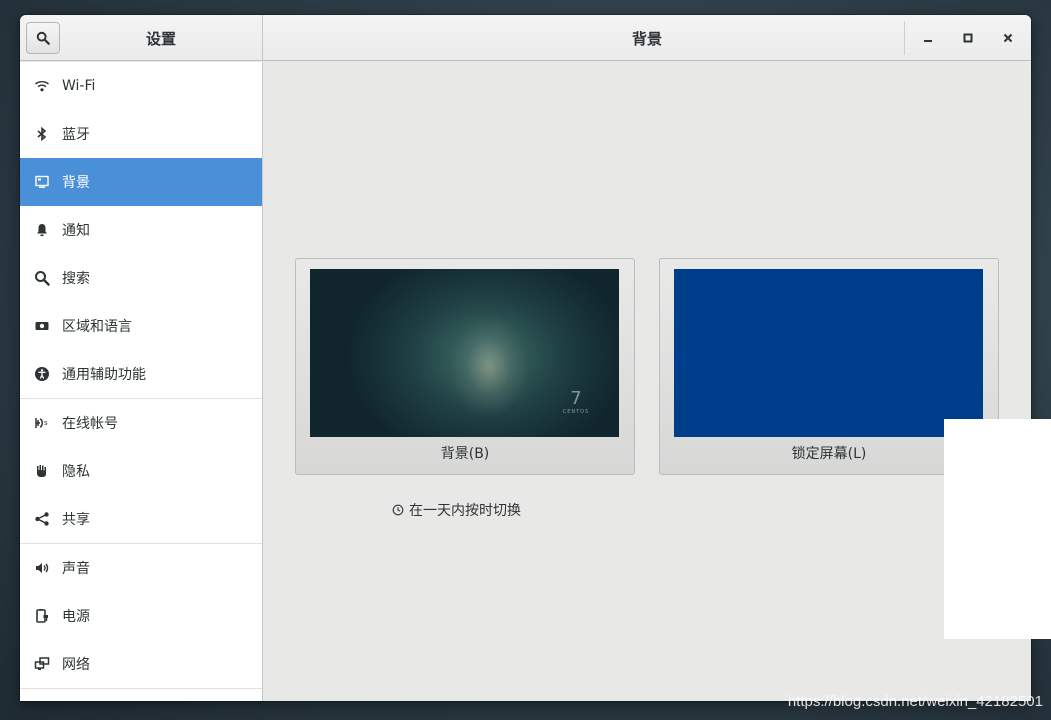 This screenshot has width=1051, height=720. I want to click on accessibility-icon, so click(42, 374).